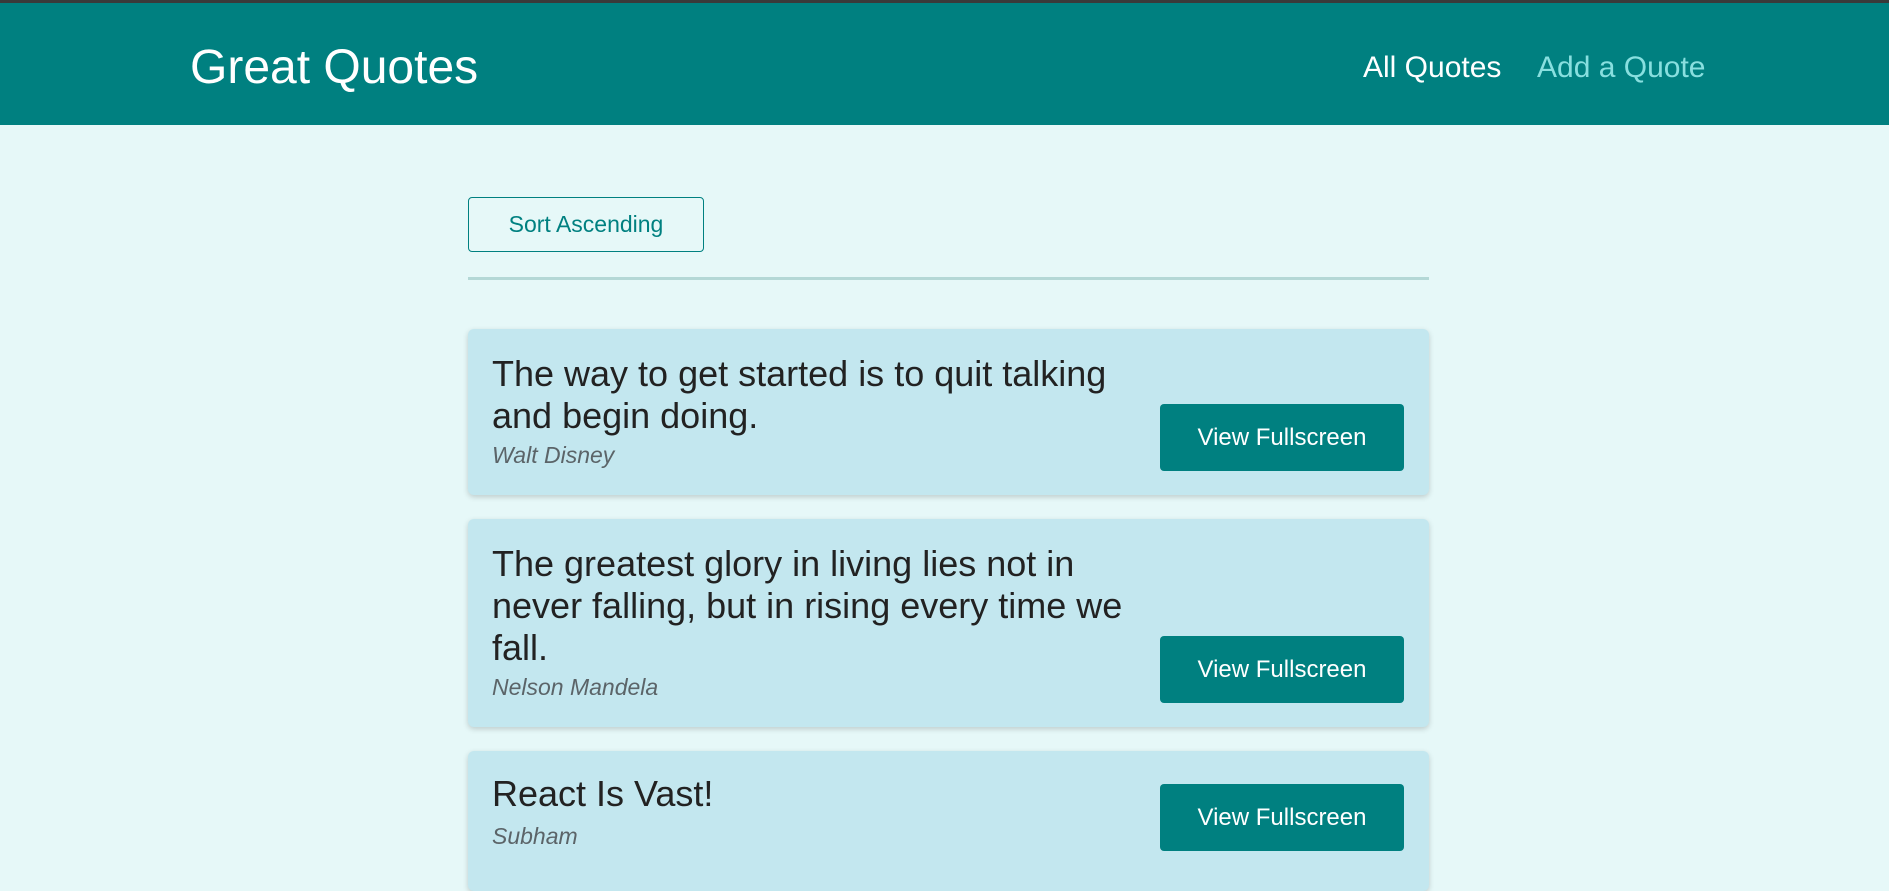 The width and height of the screenshot is (1889, 891). Describe the element at coordinates (948, 821) in the screenshot. I see `quote-card: React Is Vast! Subham View Fullscreen` at that location.